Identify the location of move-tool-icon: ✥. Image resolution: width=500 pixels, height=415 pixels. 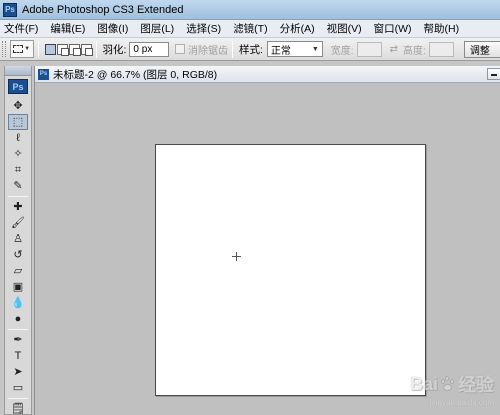
(18, 106).